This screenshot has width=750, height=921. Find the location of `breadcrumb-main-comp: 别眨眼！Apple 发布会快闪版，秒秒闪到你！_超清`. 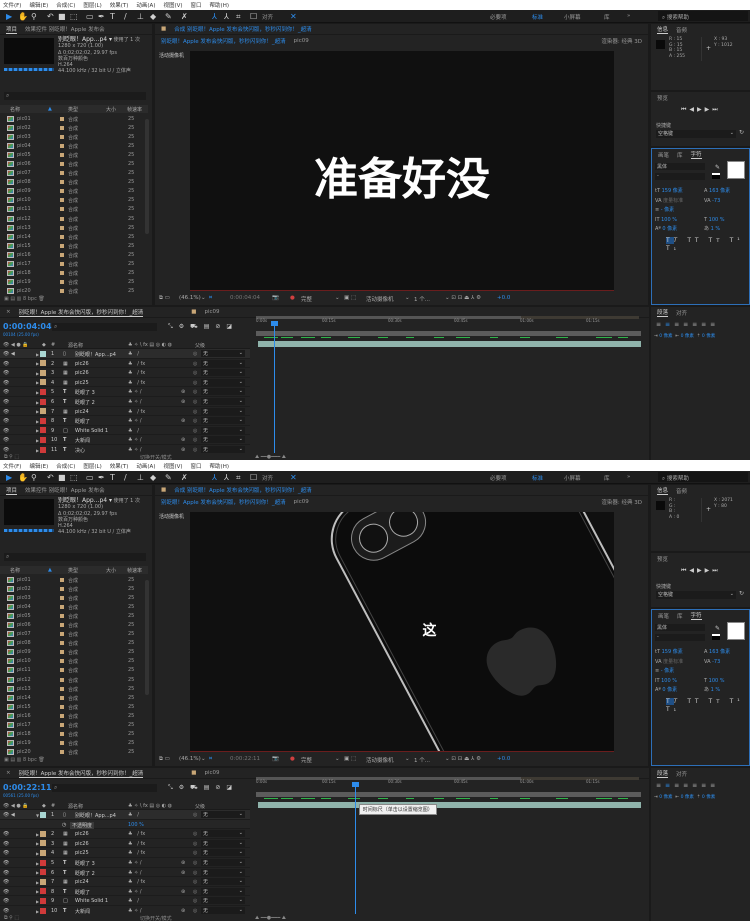

breadcrumb-main-comp: 别眨眼！Apple 发布会快闪版，秒秒闪到你！_超清 is located at coordinates (223, 41).